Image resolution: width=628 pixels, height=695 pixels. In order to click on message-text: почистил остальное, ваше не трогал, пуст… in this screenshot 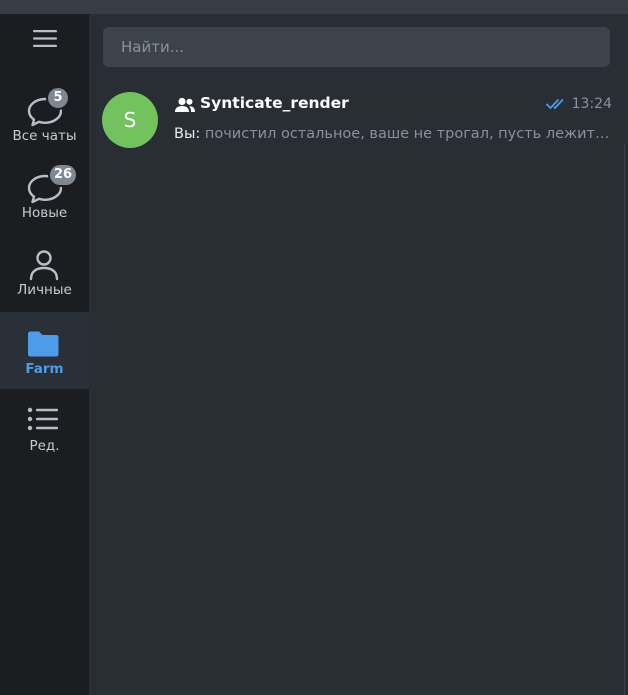, I will do `click(408, 134)`.